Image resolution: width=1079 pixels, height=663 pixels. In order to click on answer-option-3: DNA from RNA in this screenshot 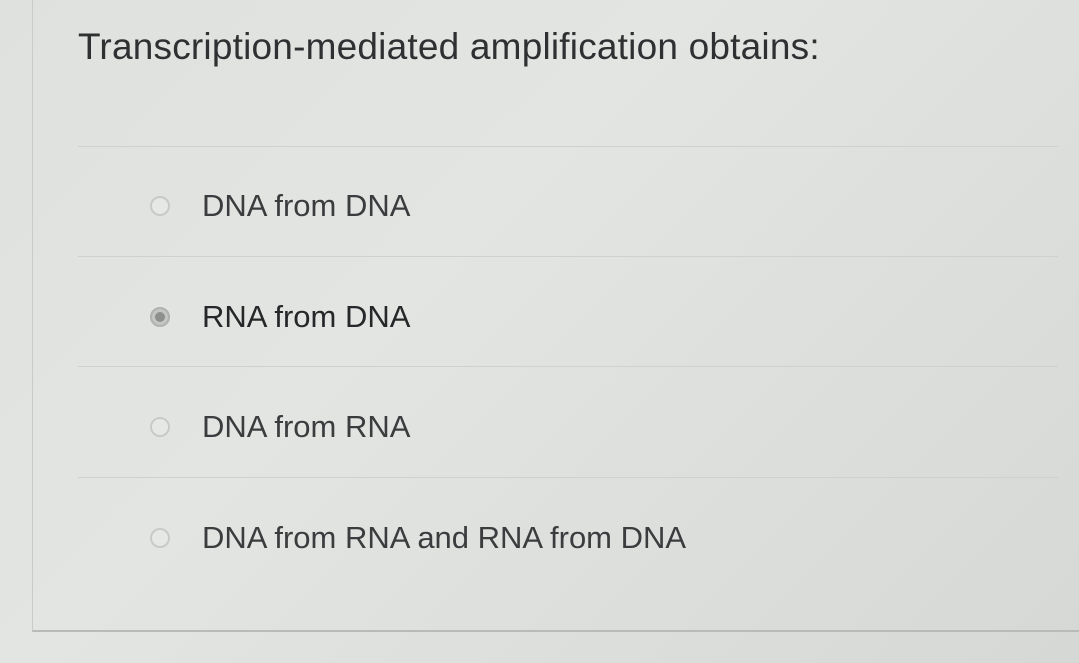, I will do `click(280, 427)`.